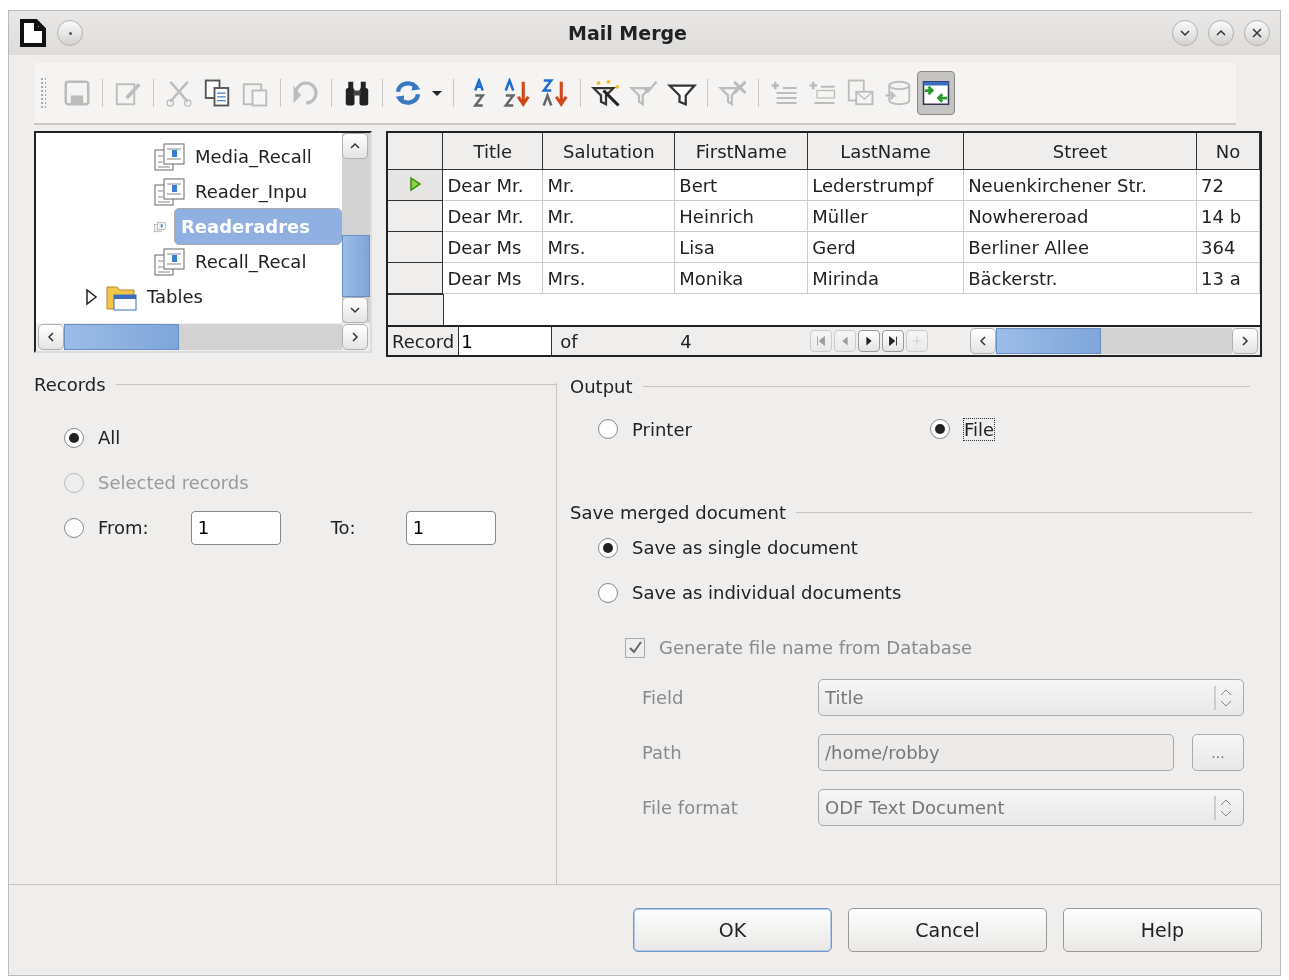 The image size is (1289, 980). Describe the element at coordinates (91, 296) in the screenshot. I see `expand-arrow-icon` at that location.